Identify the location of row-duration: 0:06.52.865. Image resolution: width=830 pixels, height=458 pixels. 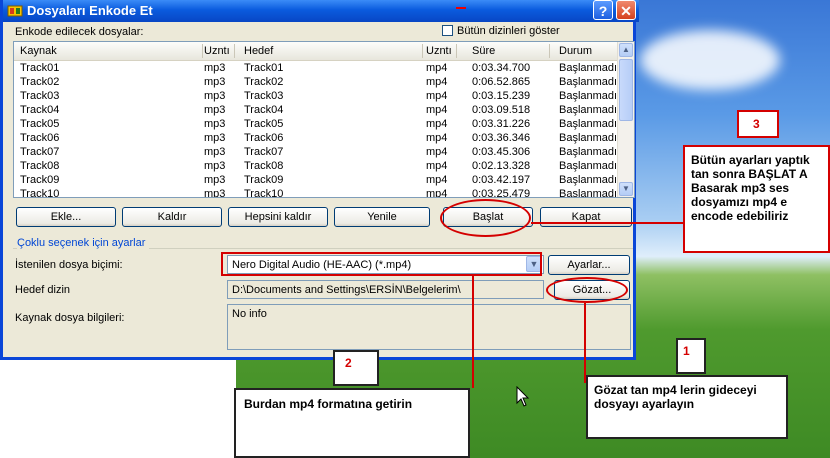
(501, 82).